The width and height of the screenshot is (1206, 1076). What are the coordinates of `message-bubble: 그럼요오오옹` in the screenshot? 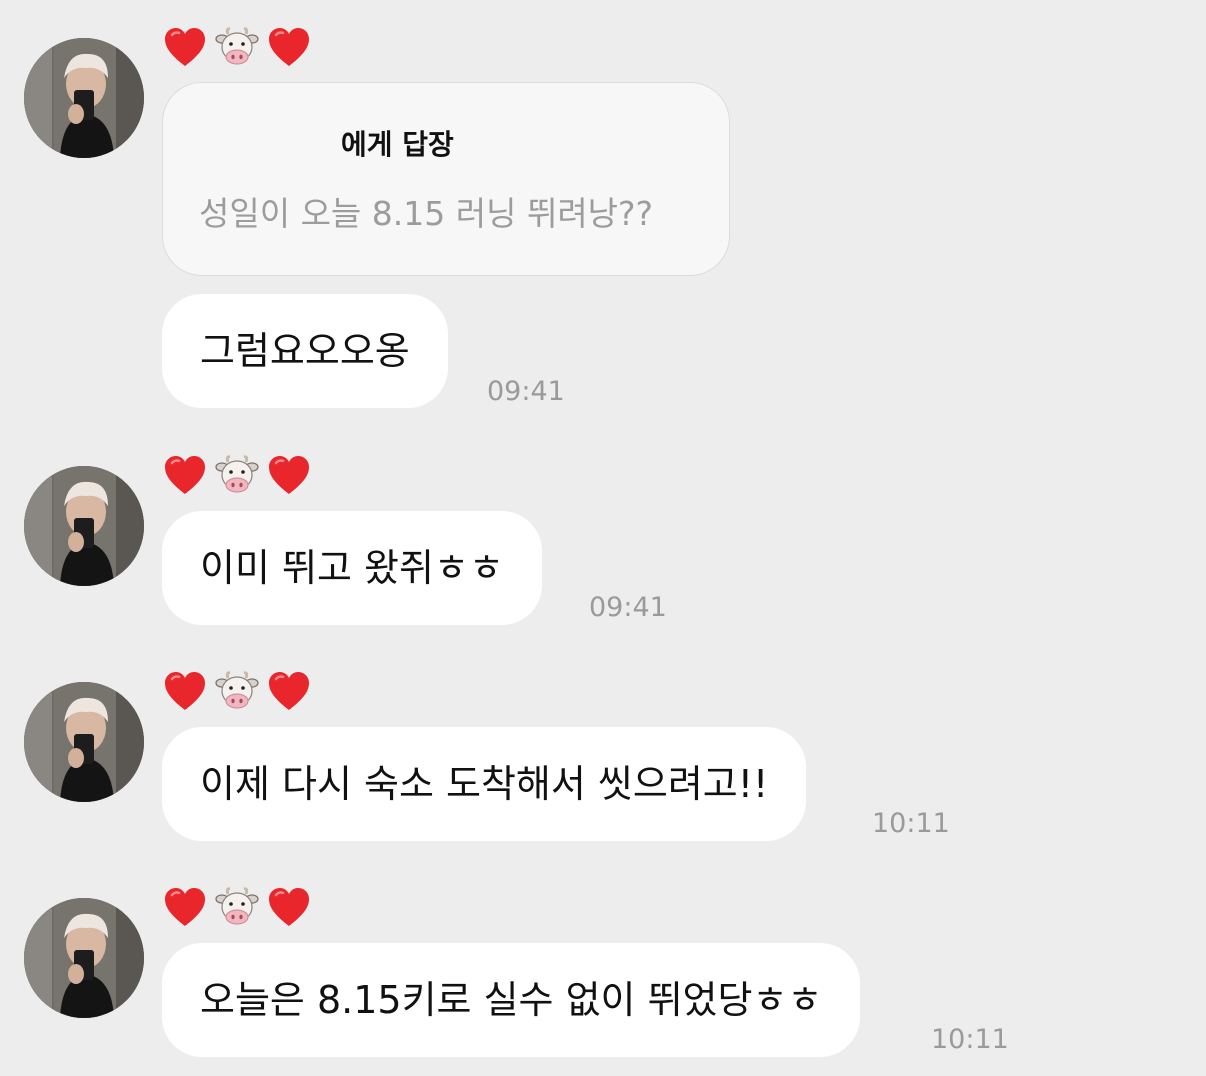 It's located at (305, 351).